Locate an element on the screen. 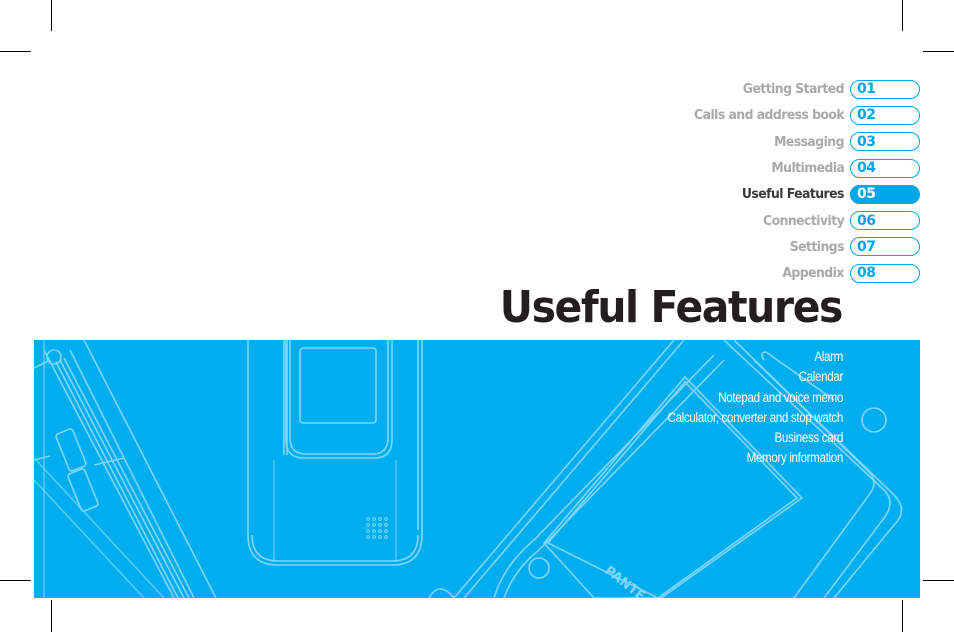 Image resolution: width=954 pixels, height=632 pixels. toc-item-label: Getting Started is located at coordinates (793, 89).